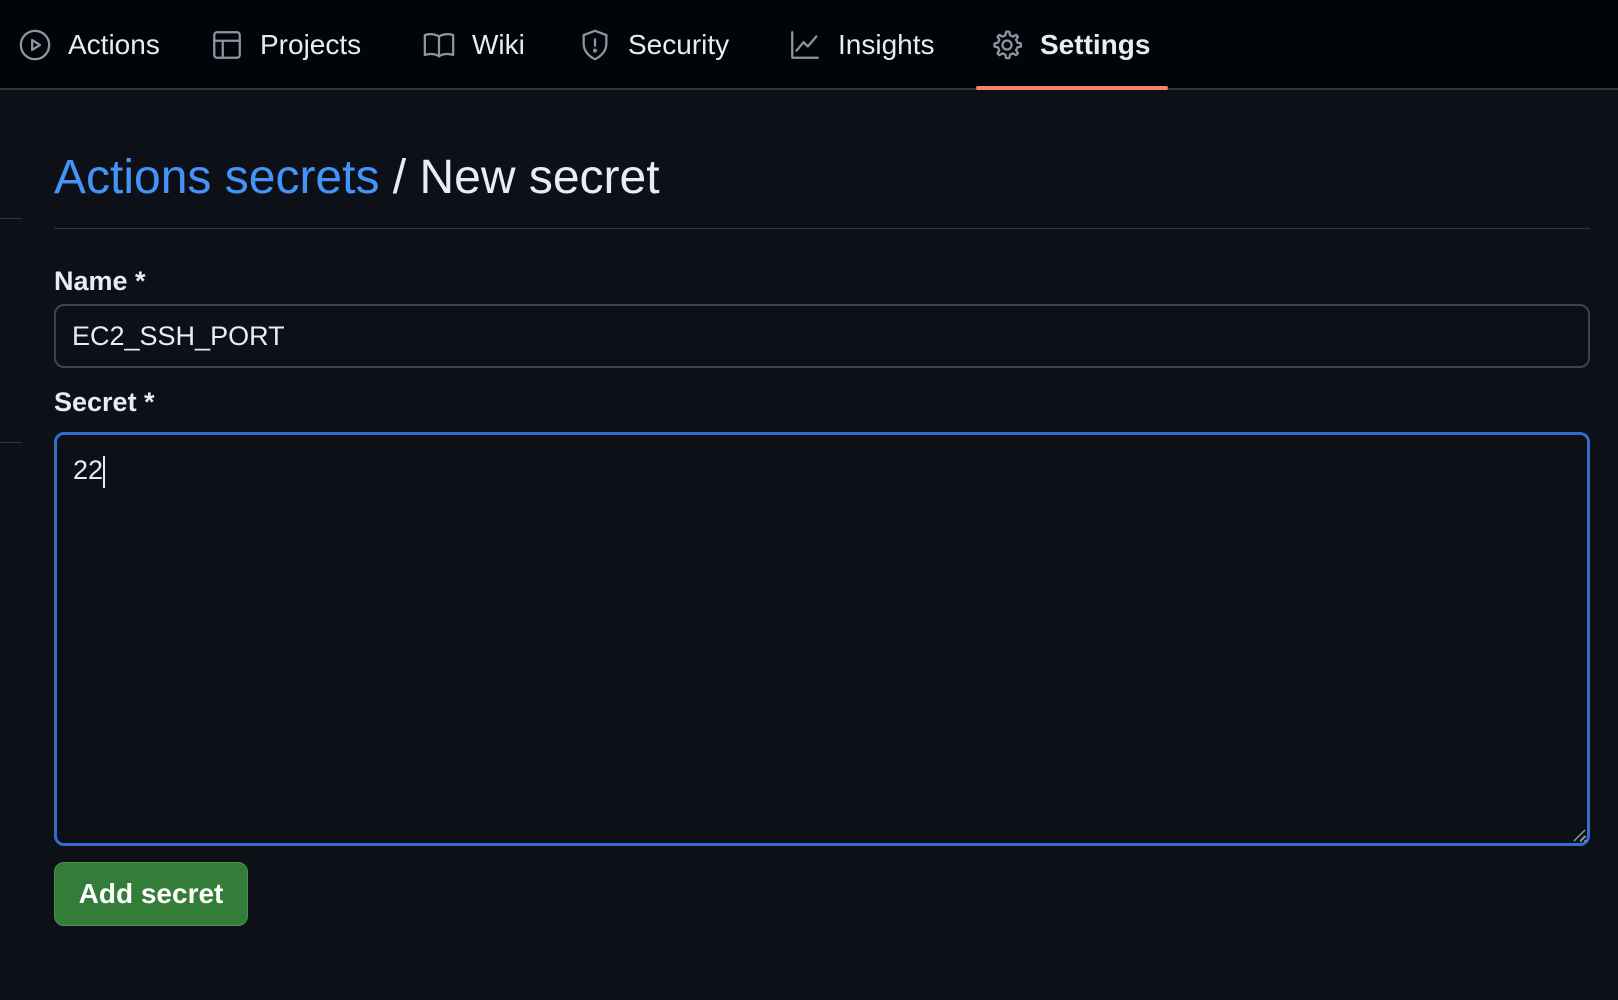  I want to click on nav-item-insights: Insights, so click(861, 45).